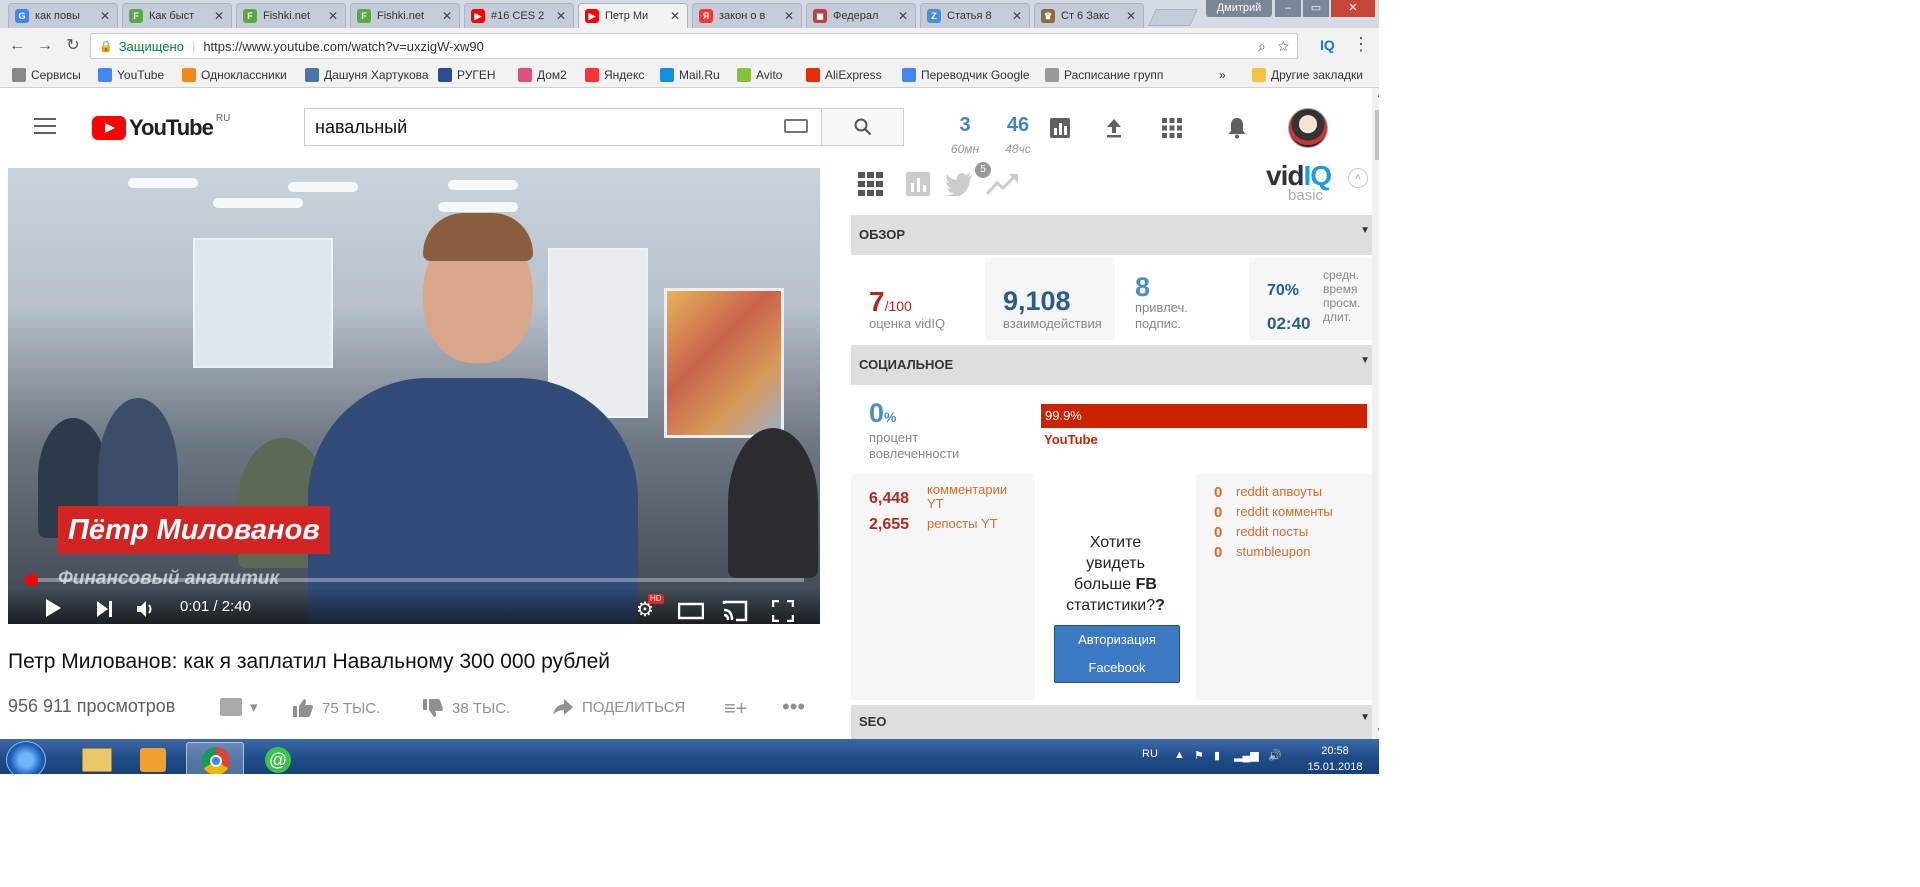  What do you see at coordinates (618, 707) in the screenshot?
I see `share-button: ПОДЕЛИТЬСЯ` at bounding box center [618, 707].